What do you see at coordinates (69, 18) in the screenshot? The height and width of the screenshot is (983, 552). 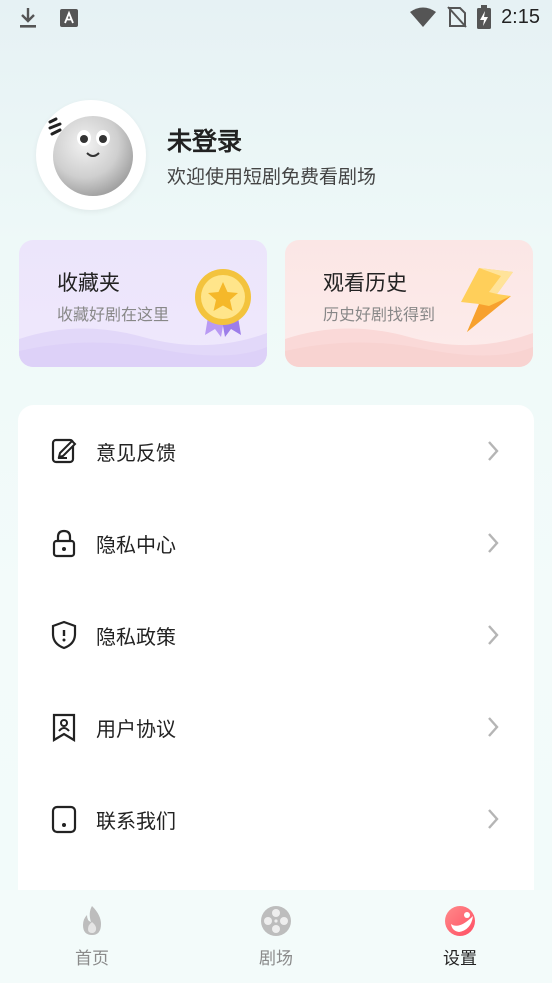 I see `a-notification-icon` at bounding box center [69, 18].